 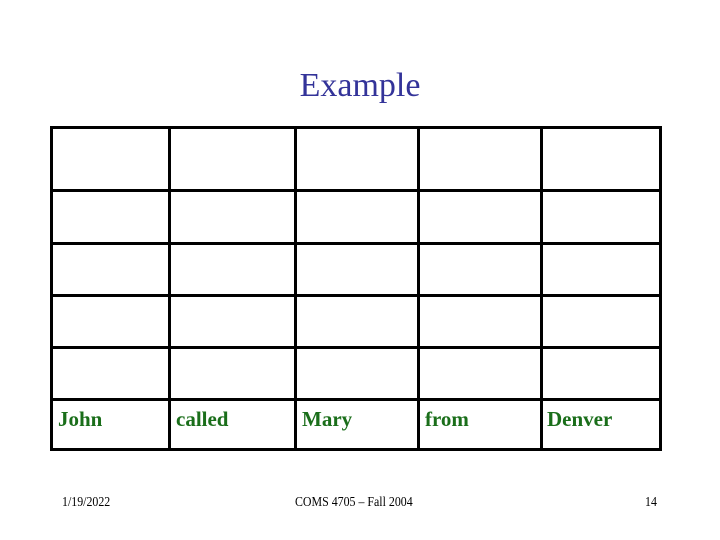 What do you see at coordinates (86, 502) in the screenshot?
I see `footer-date: 1/19/2022` at bounding box center [86, 502].